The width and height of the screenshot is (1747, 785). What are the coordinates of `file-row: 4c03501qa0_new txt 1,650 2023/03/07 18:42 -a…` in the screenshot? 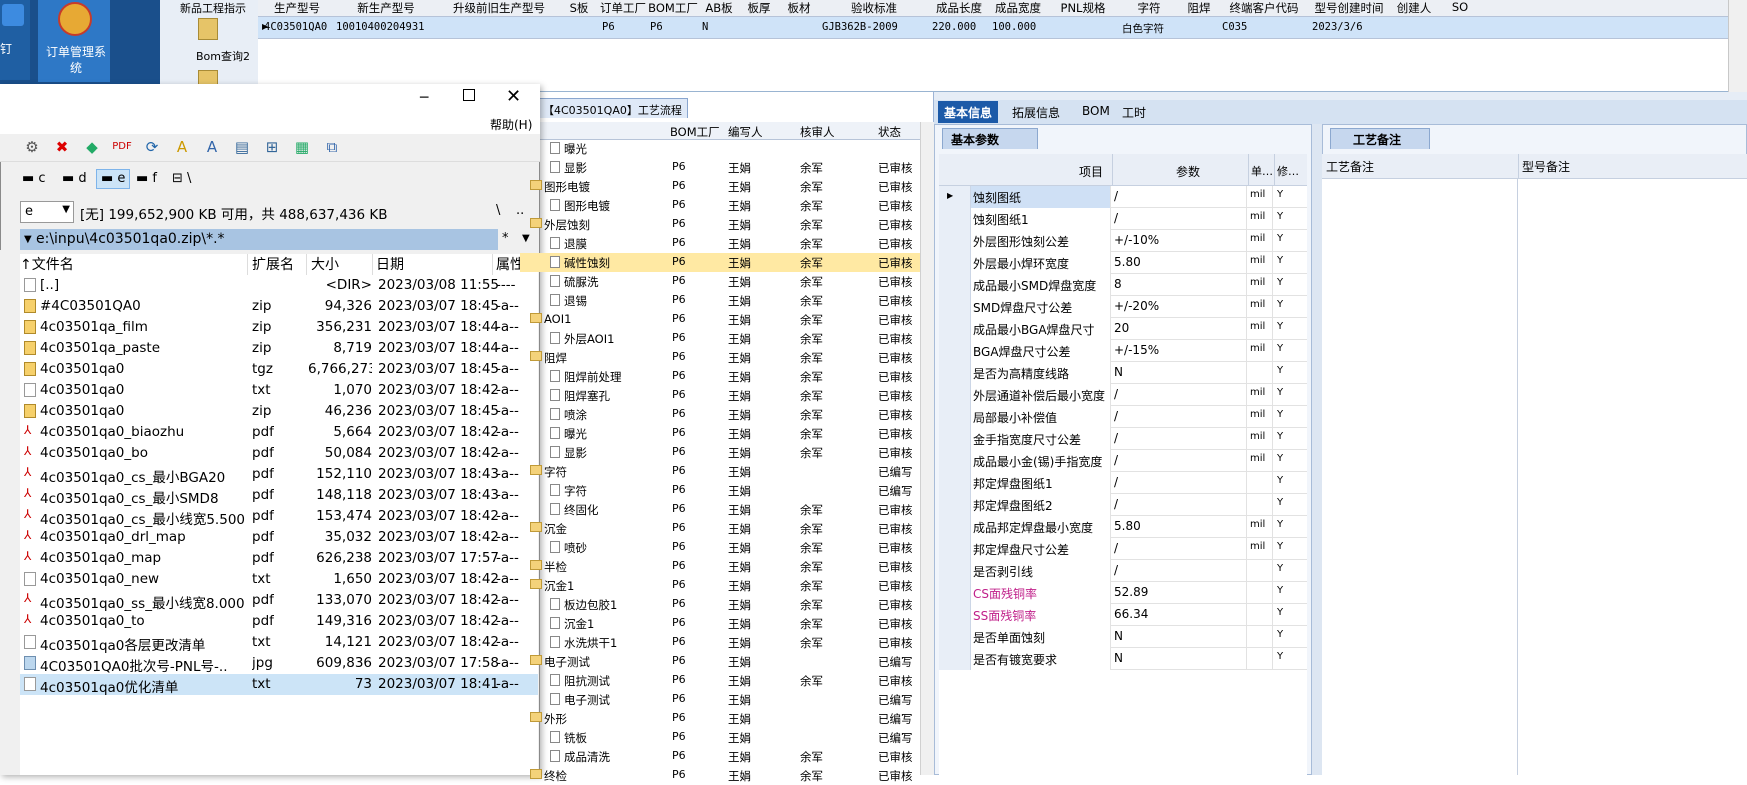 It's located at (279, 579).